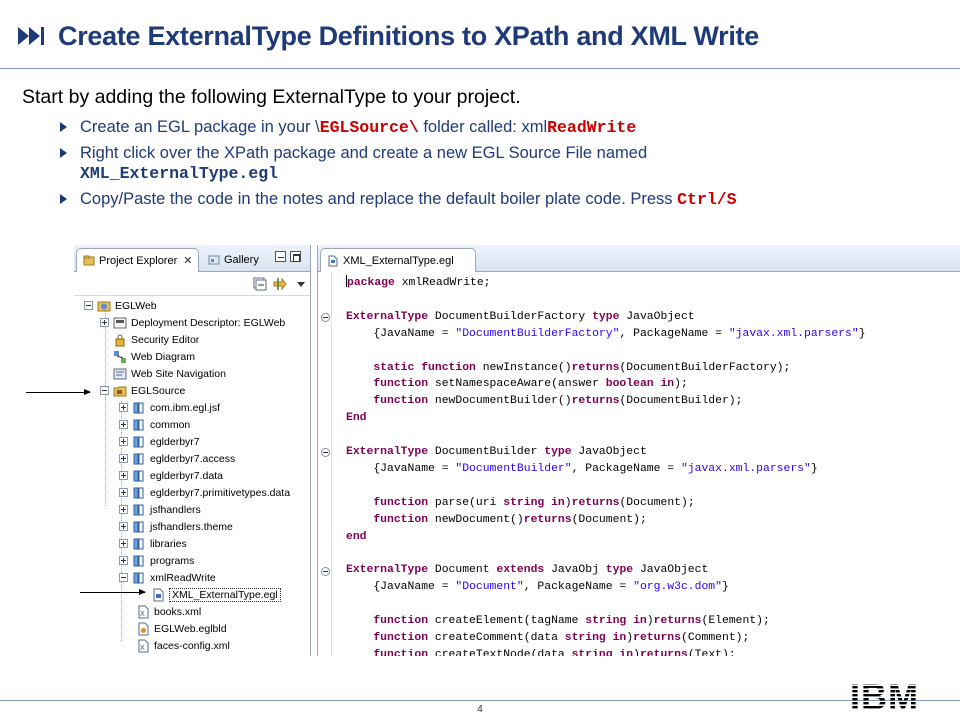 This screenshot has height=720, width=960. What do you see at coordinates (120, 391) in the screenshot?
I see `source-folder-icon` at bounding box center [120, 391].